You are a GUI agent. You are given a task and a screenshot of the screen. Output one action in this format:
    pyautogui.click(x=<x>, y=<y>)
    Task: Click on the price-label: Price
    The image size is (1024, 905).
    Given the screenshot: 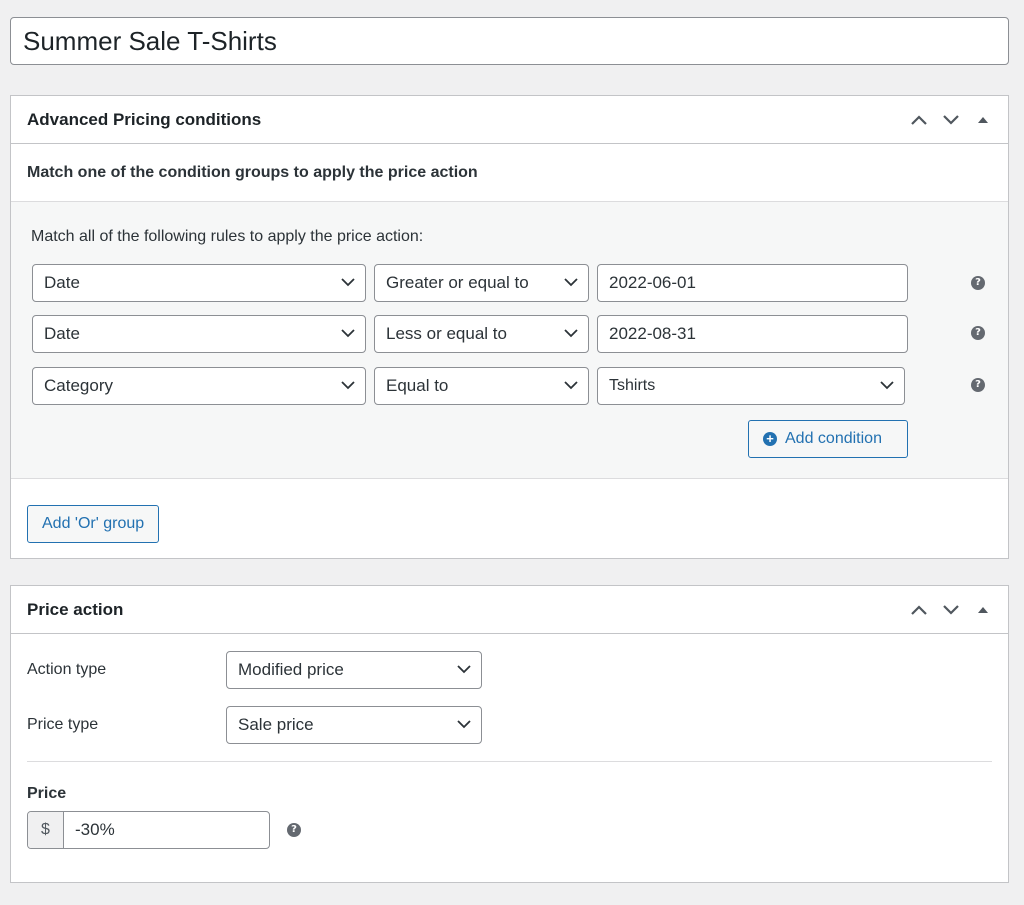 What is the action you would take?
    pyautogui.click(x=47, y=793)
    